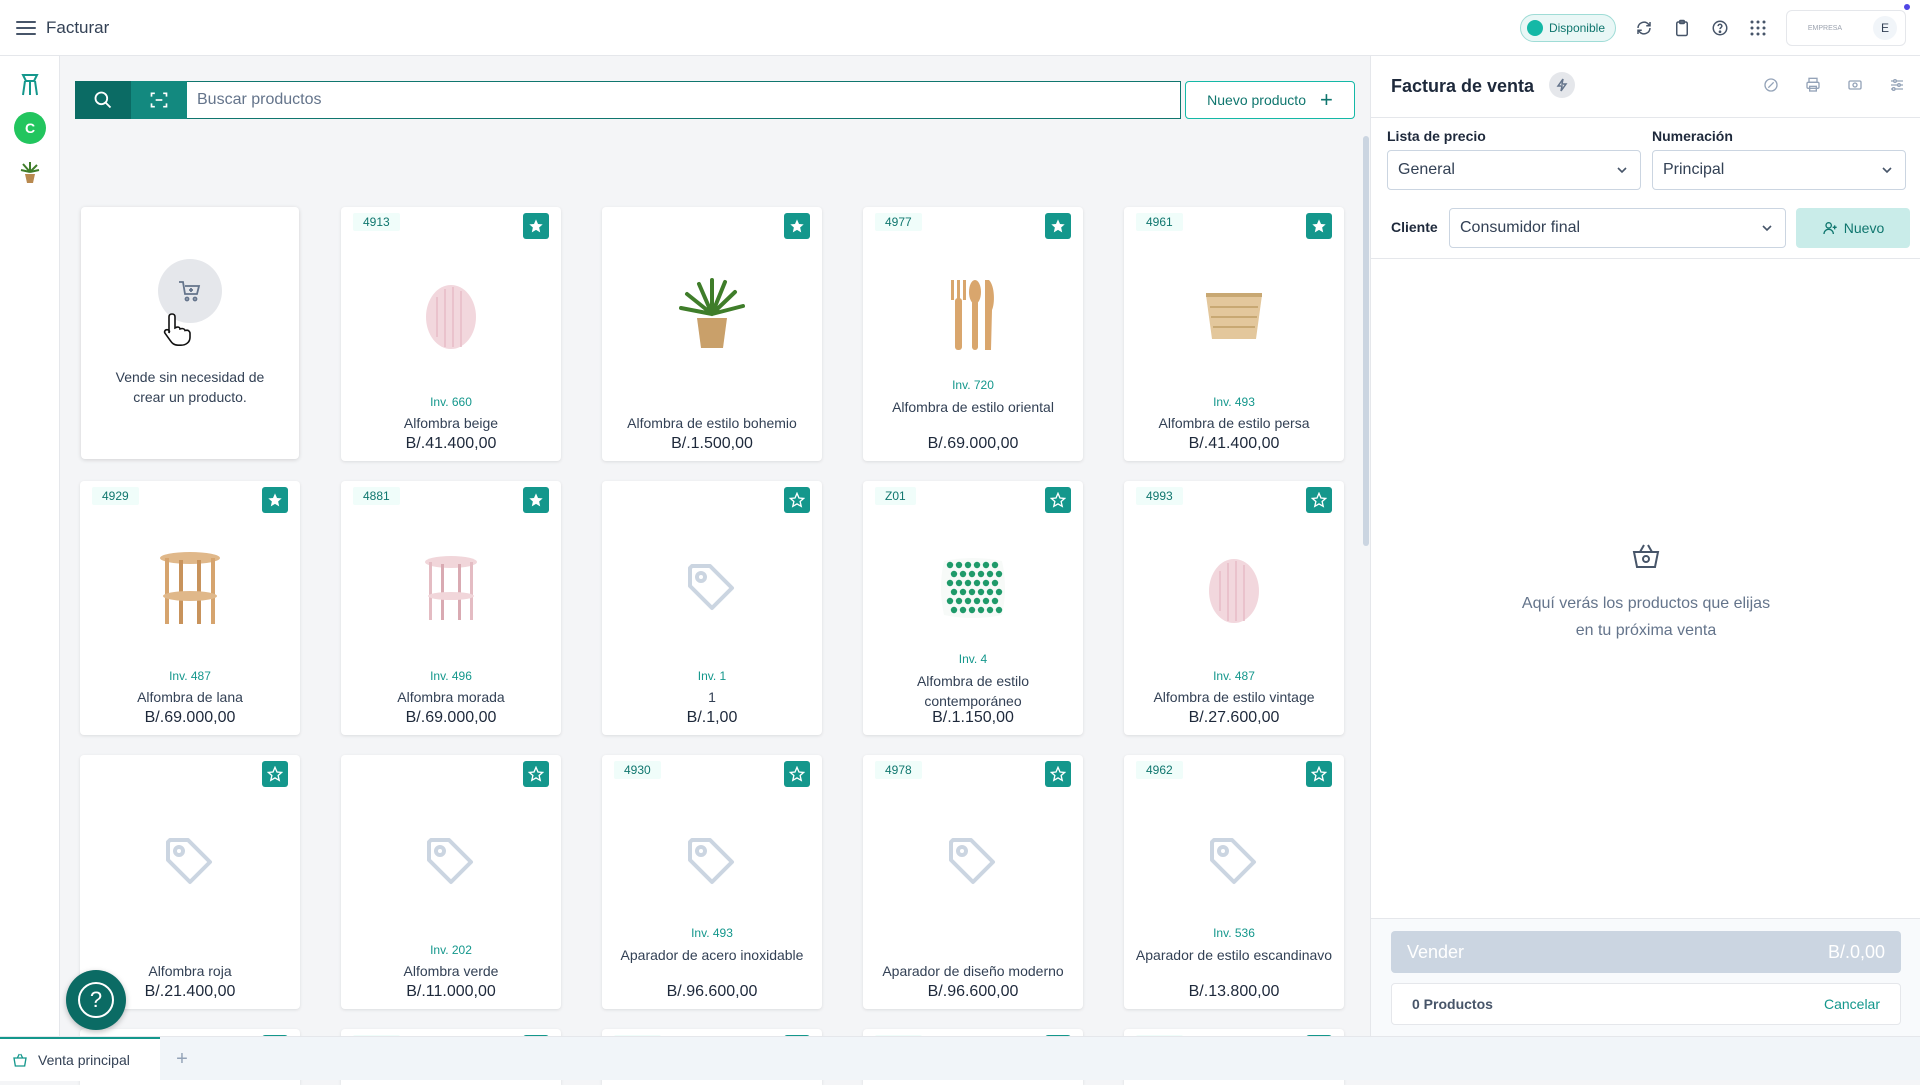 The width and height of the screenshot is (1920, 1085). I want to click on product-card: Alfombra roja B/.21.400,00, so click(190, 882).